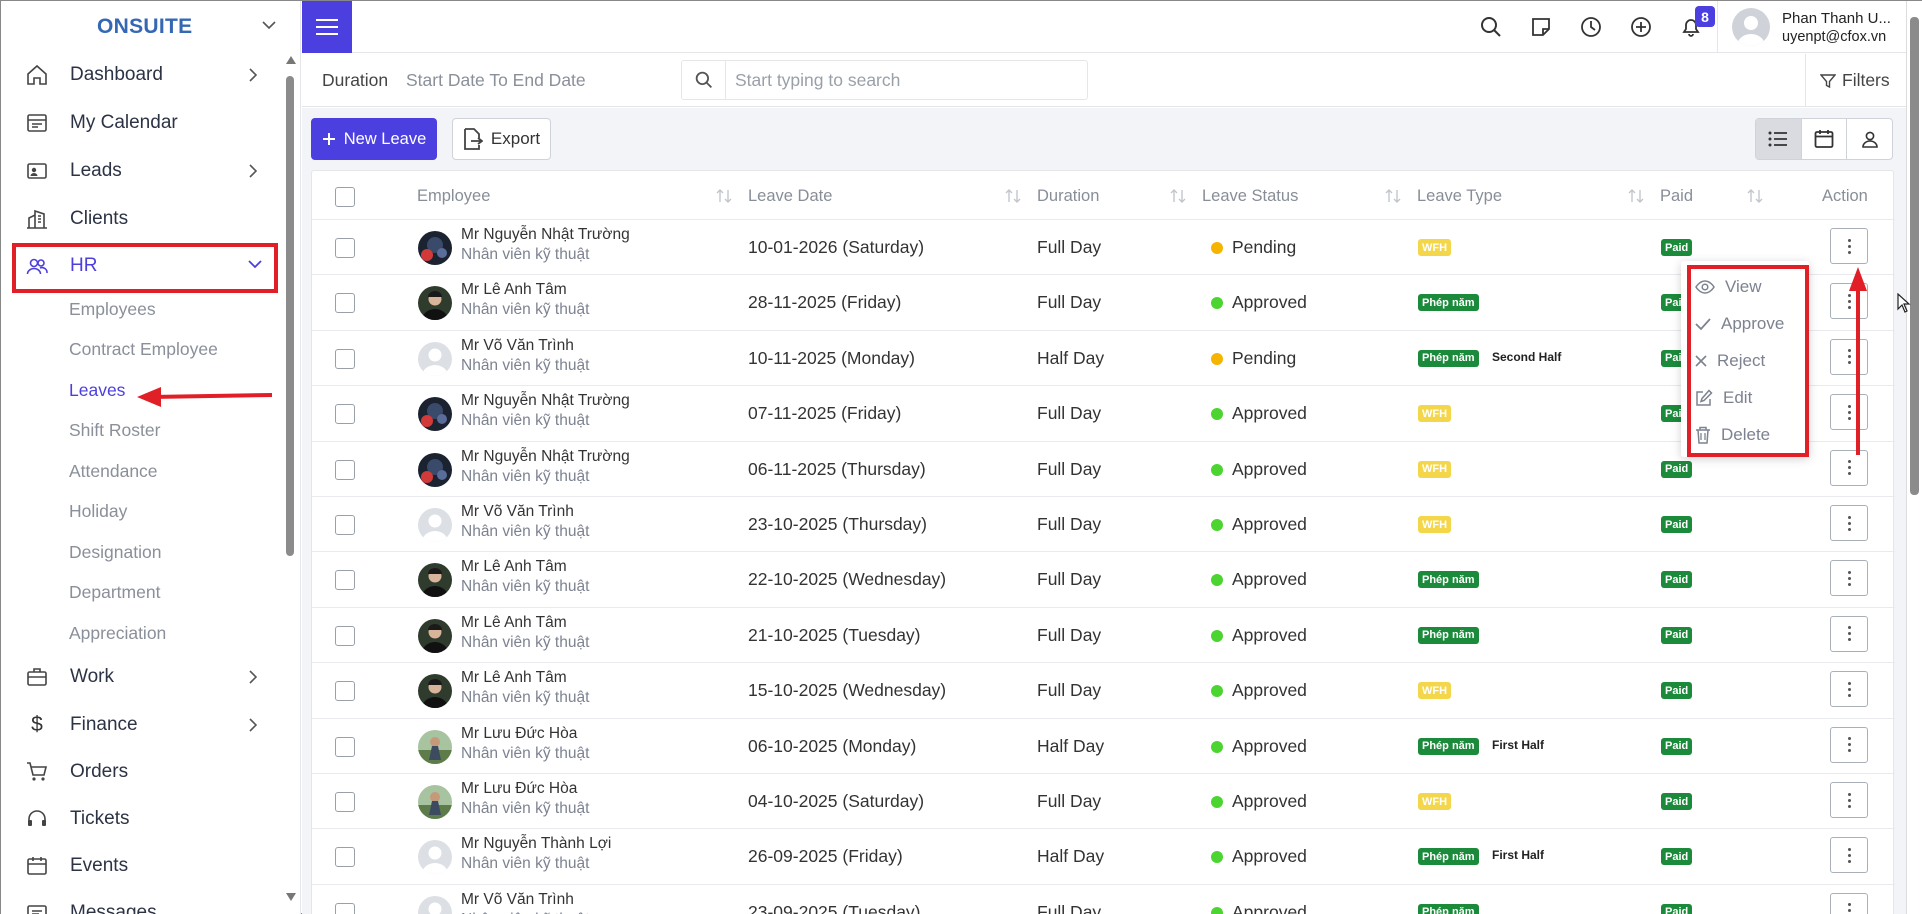 The image size is (1922, 914). Describe the element at coordinates (345, 197) in the screenshot. I see `select-all-checkbox` at that location.